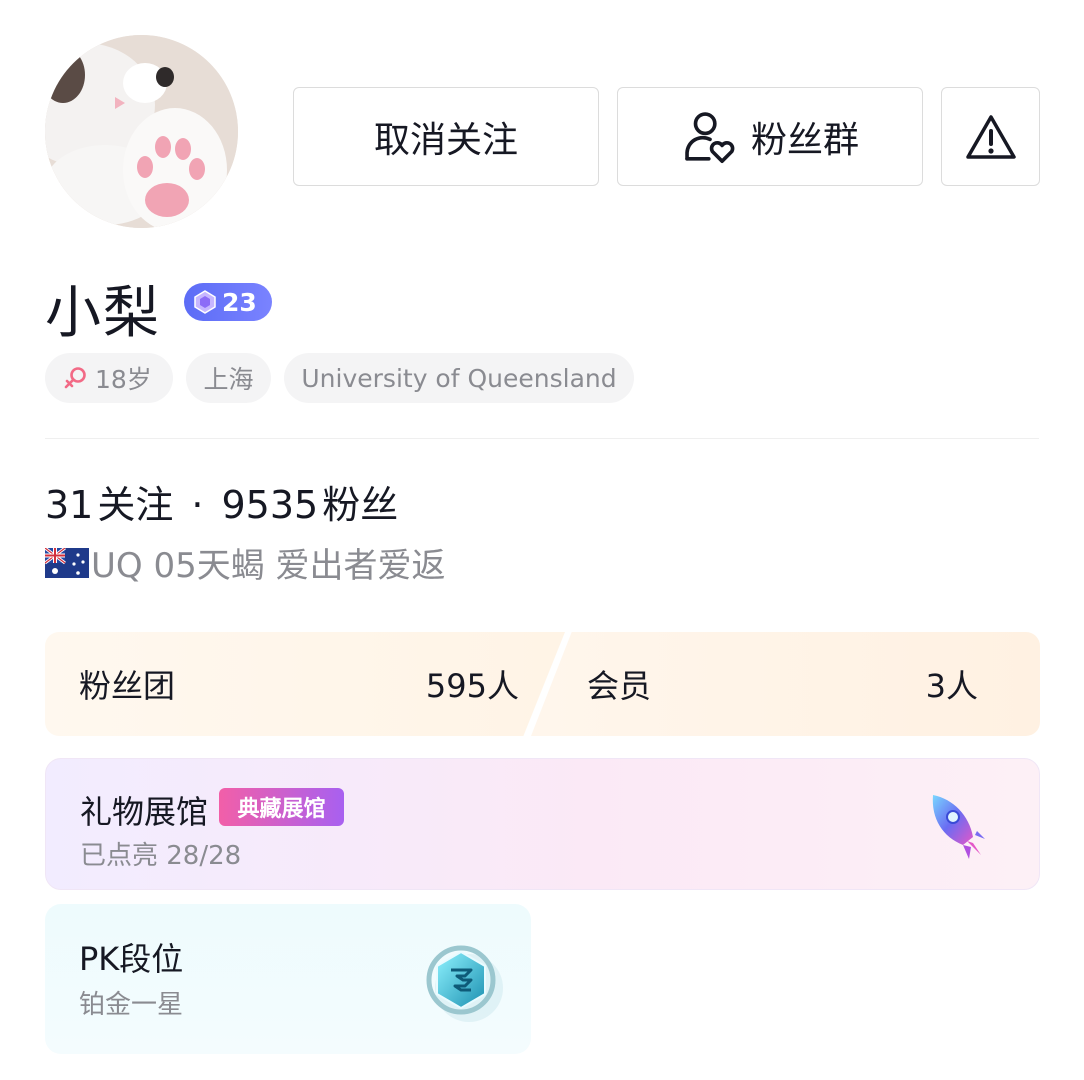  I want to click on fan-club-row: 粉丝团 595人 会员 3人, so click(542, 684).